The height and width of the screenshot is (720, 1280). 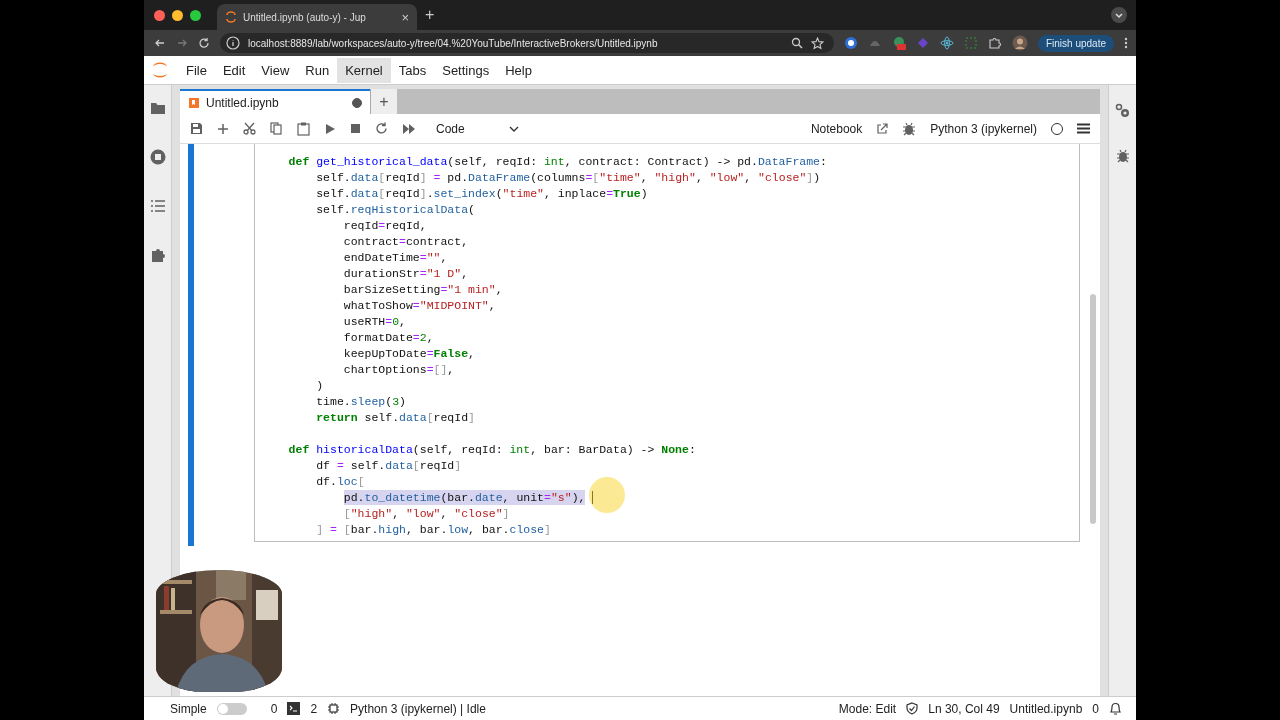 I want to click on site-info-icon, so click(x=233, y=43).